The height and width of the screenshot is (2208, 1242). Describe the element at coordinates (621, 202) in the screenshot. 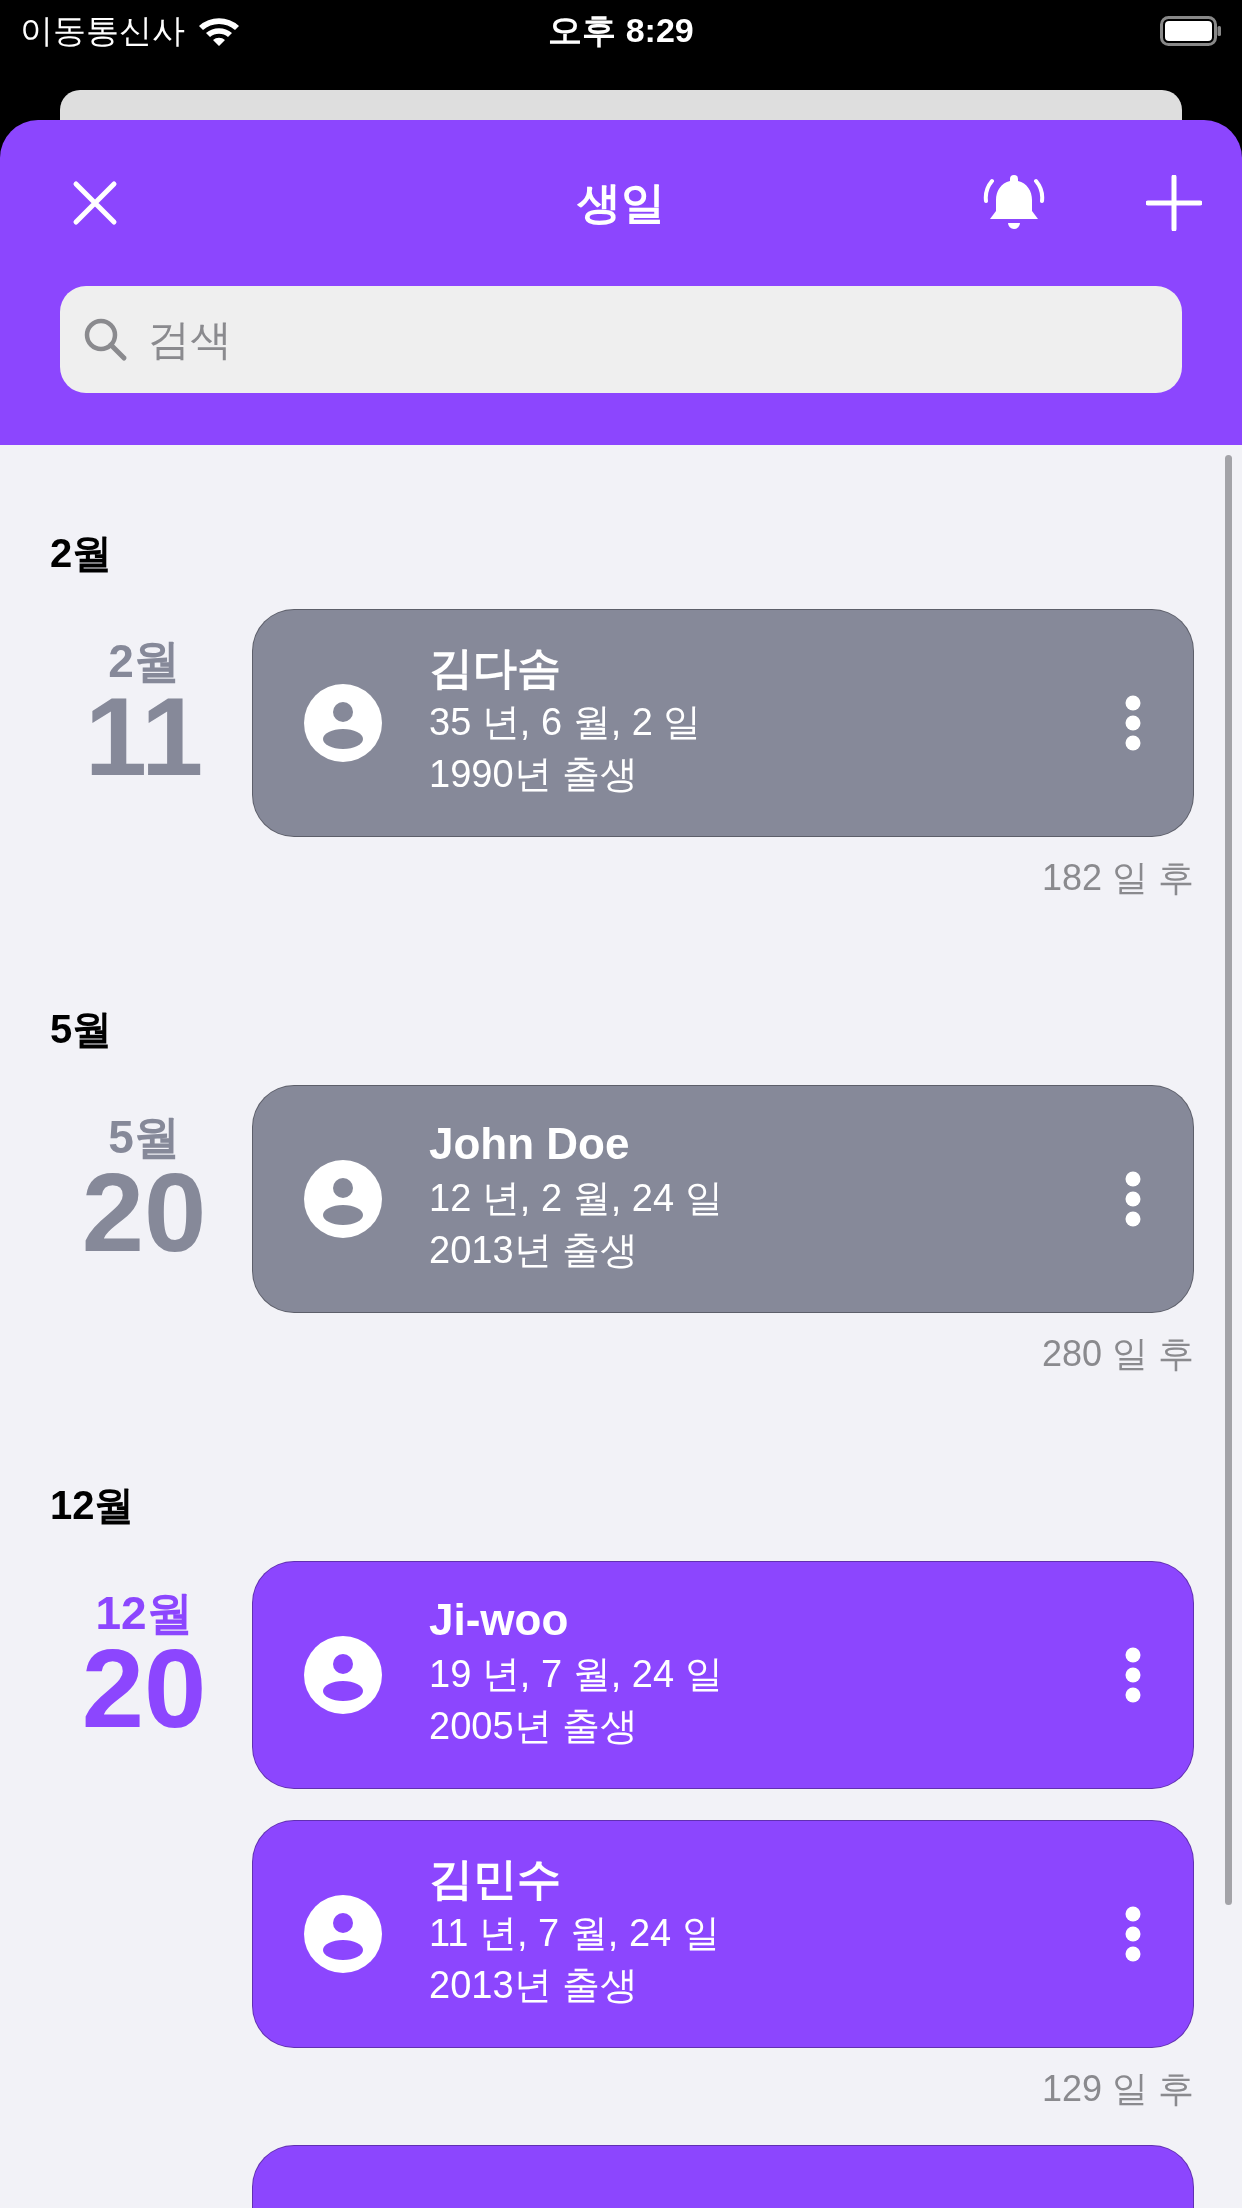

I see `screen-title: 생일` at that location.